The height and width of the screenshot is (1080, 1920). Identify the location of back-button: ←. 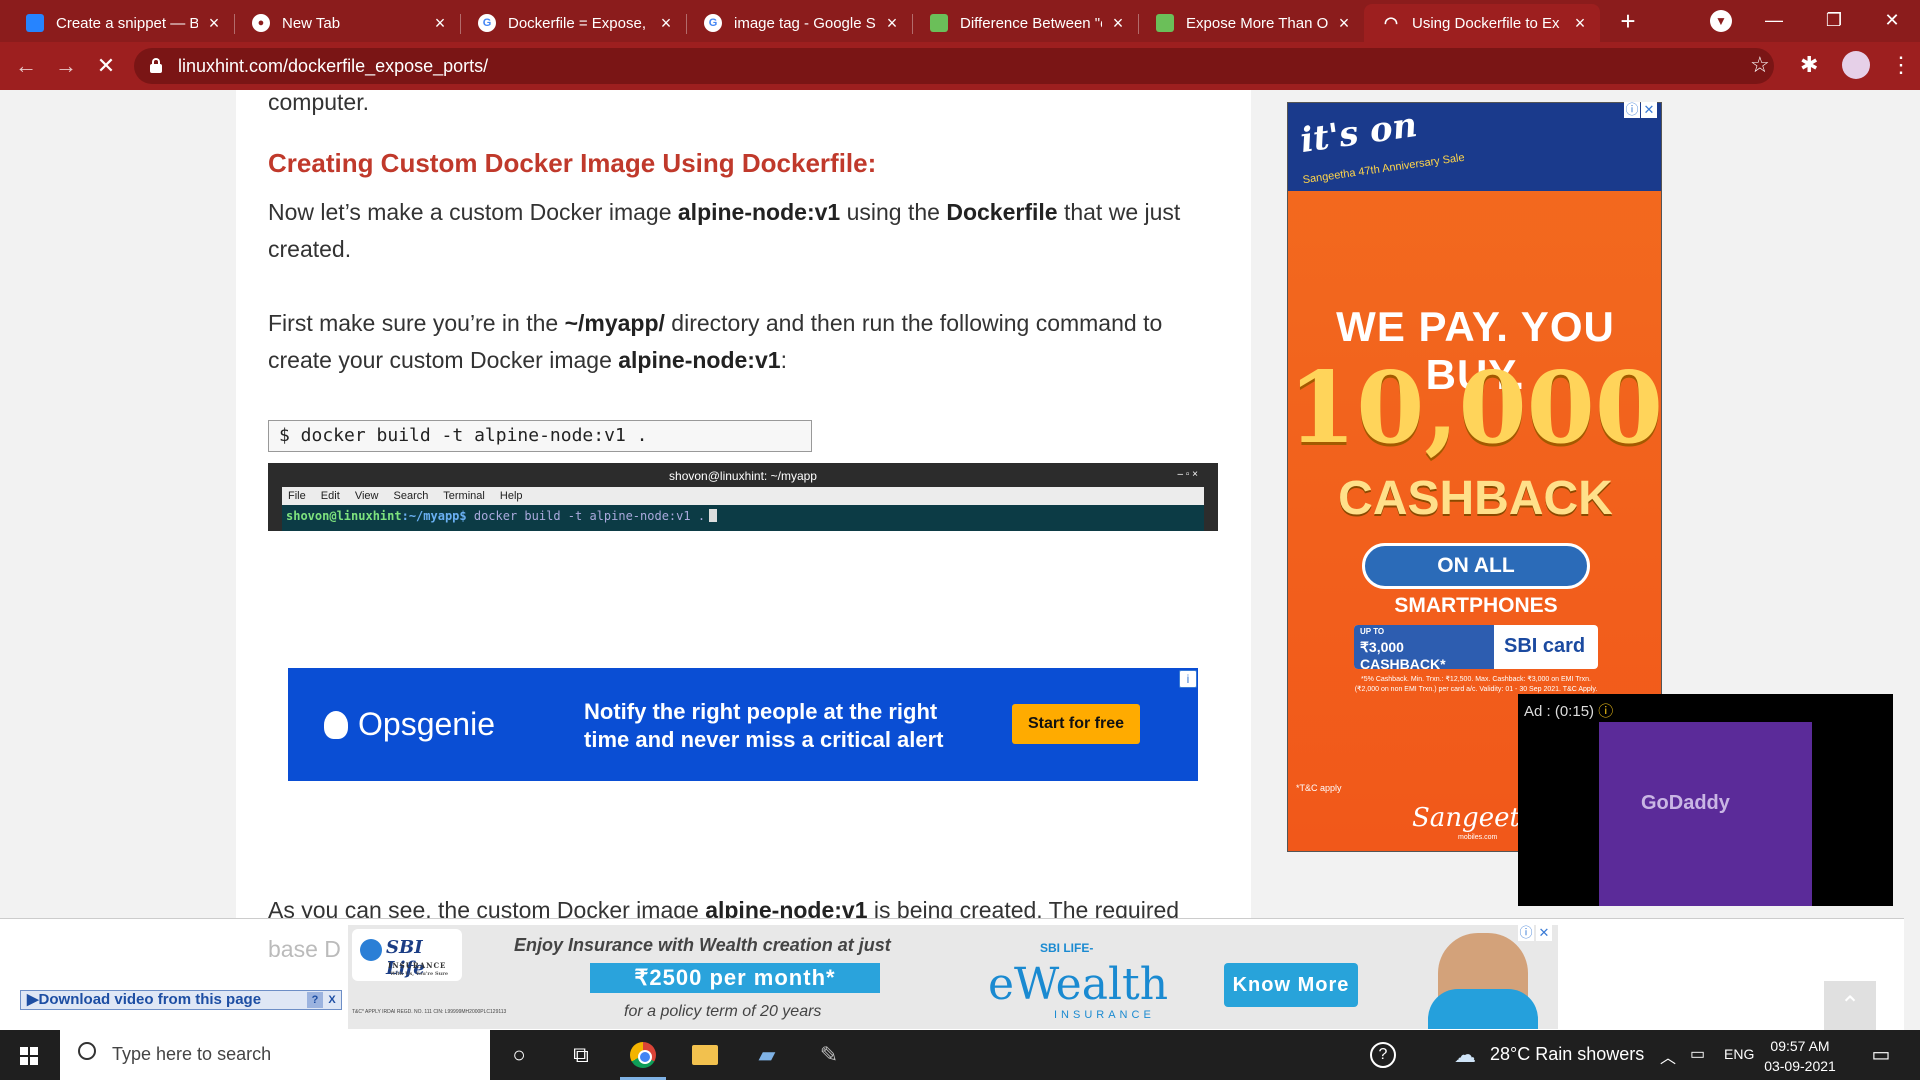
(26, 66).